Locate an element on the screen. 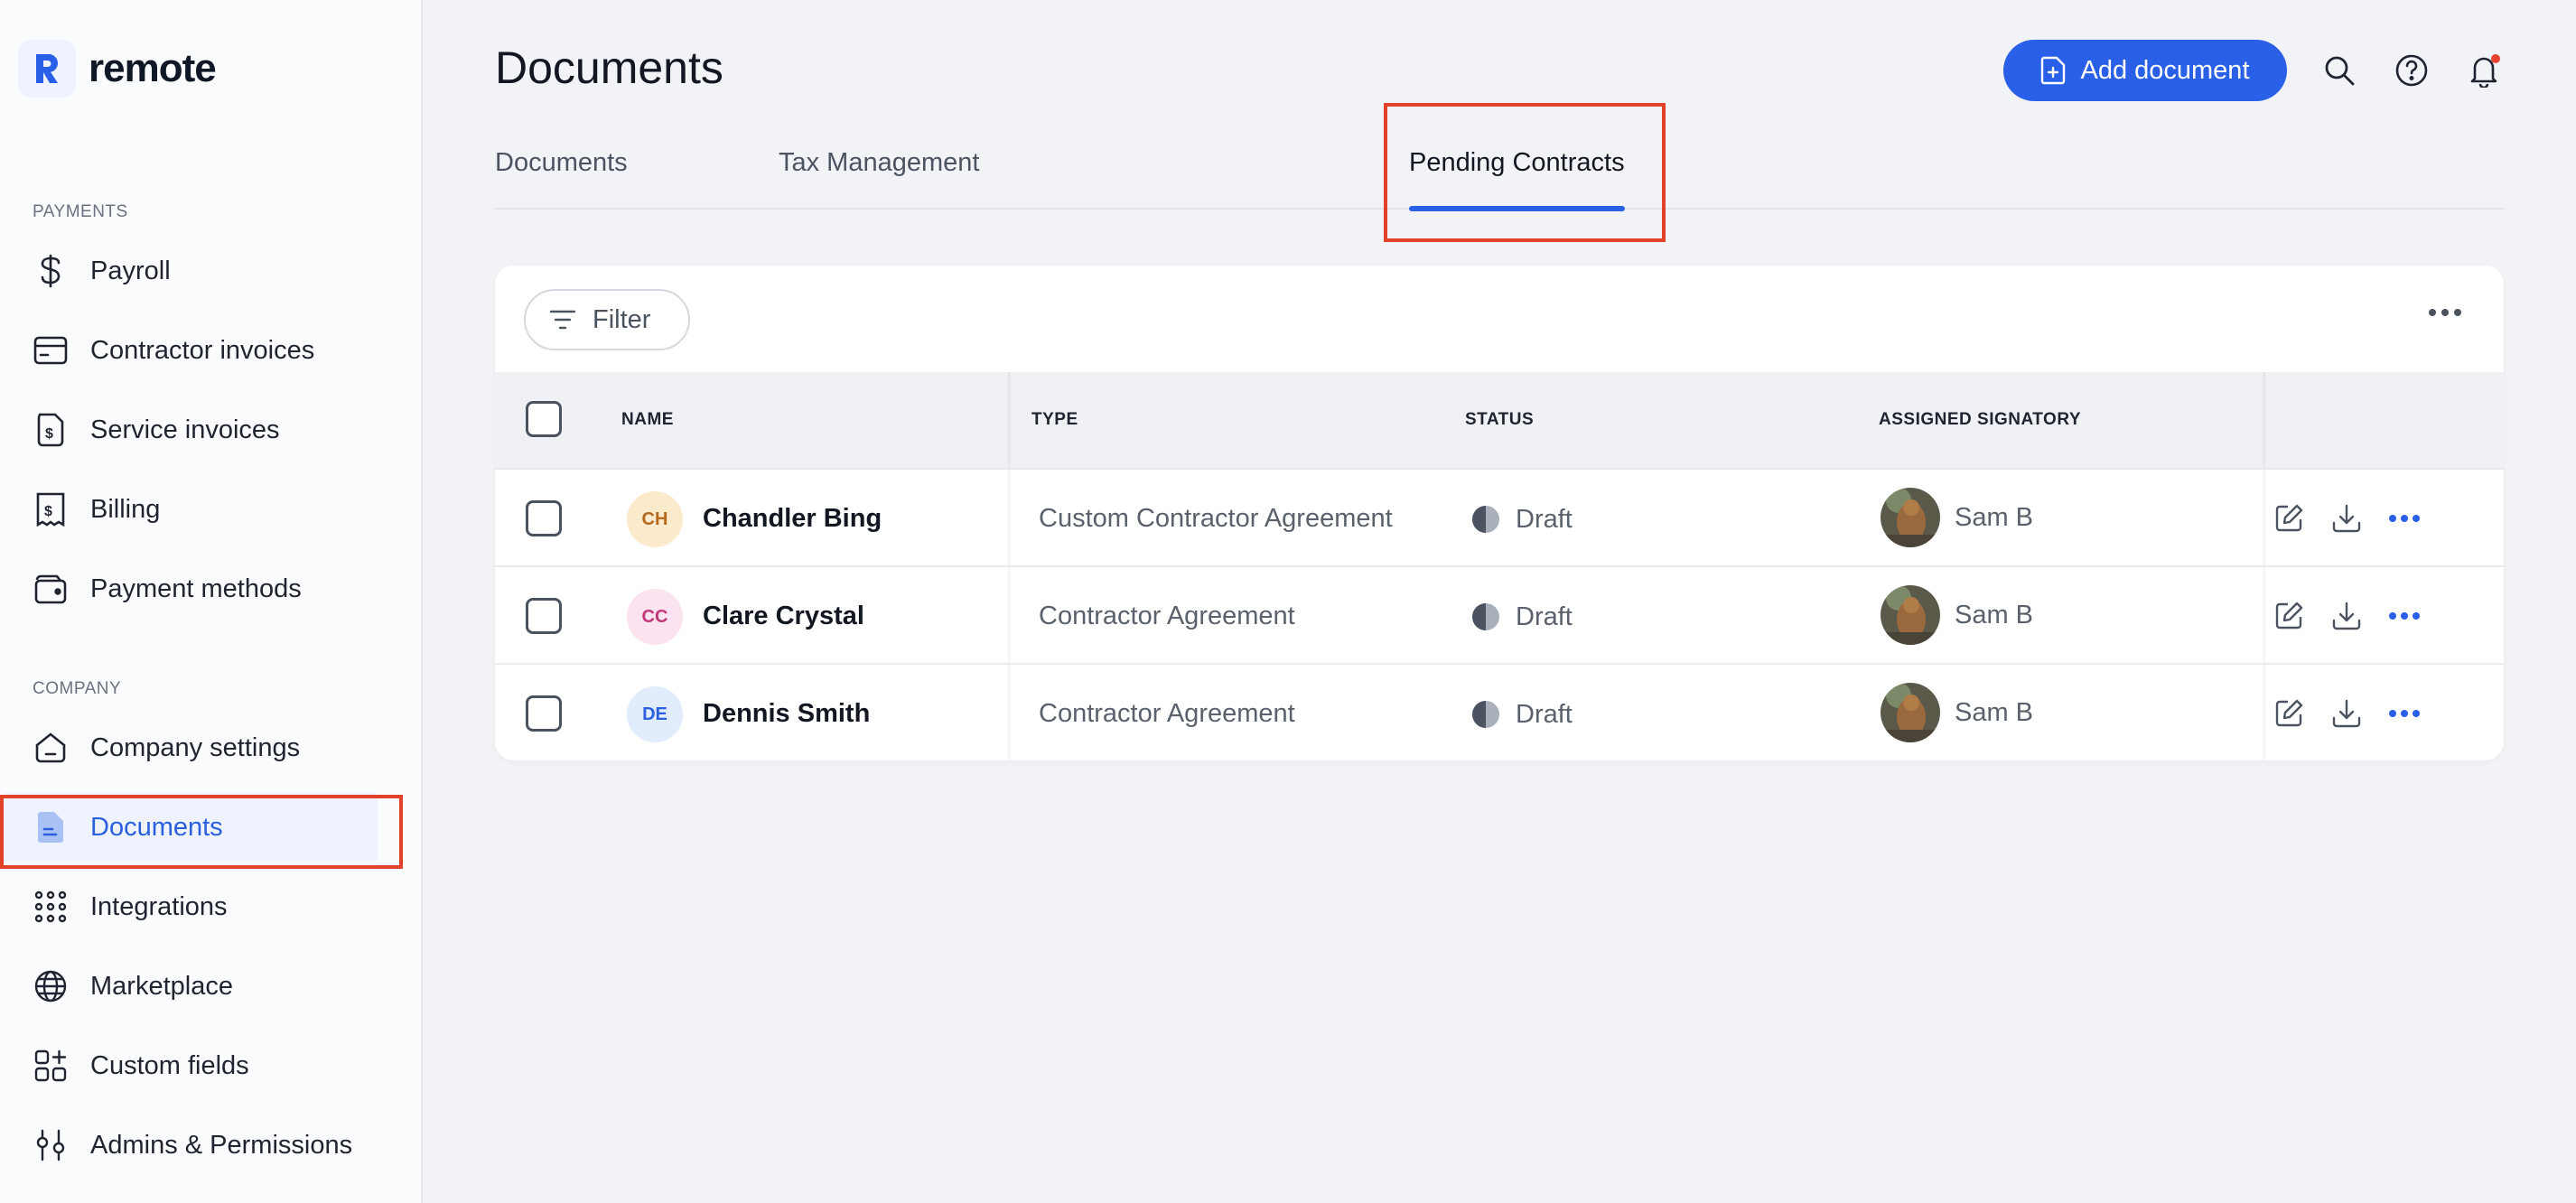 The image size is (2576, 1203). globe-icon is located at coordinates (51, 986).